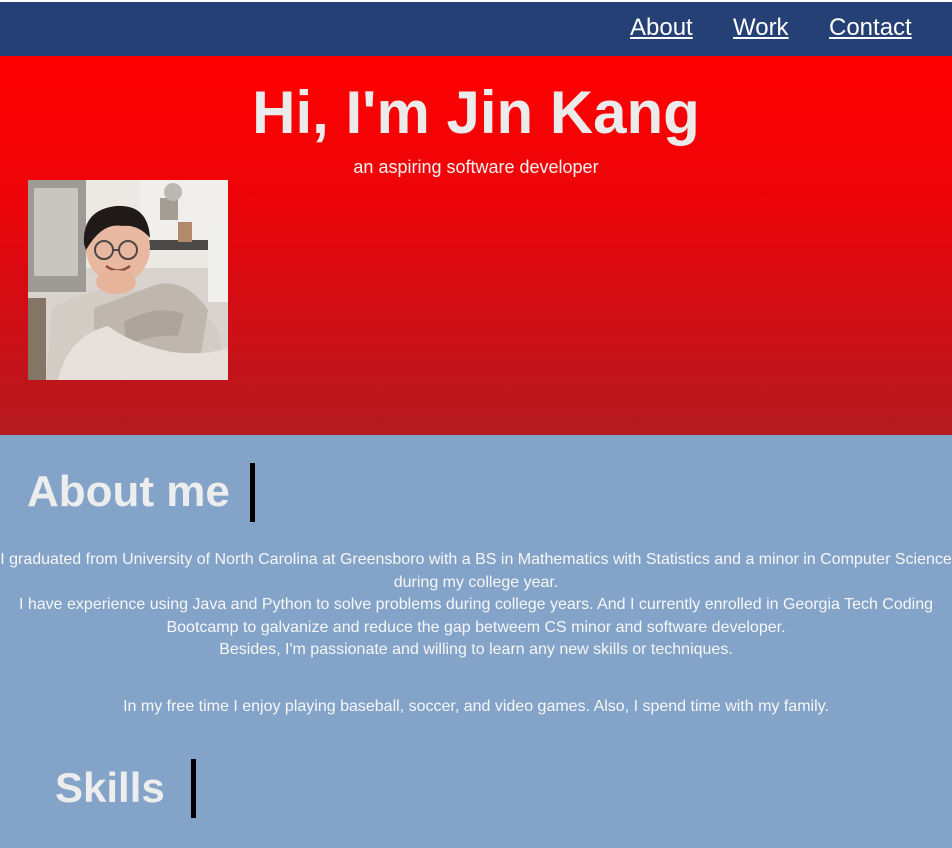 The image size is (952, 848). Describe the element at coordinates (128, 491) in the screenshot. I see `about-heading: About me` at that location.